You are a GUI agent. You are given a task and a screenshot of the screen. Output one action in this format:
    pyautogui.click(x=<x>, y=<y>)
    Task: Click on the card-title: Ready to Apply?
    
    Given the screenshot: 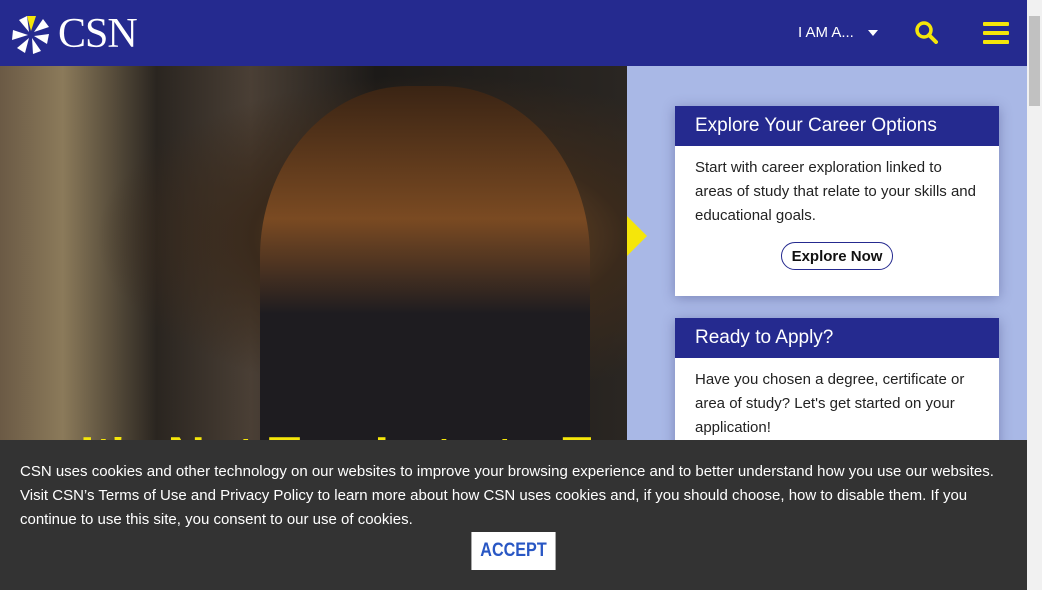 What is the action you would take?
    pyautogui.click(x=837, y=338)
    